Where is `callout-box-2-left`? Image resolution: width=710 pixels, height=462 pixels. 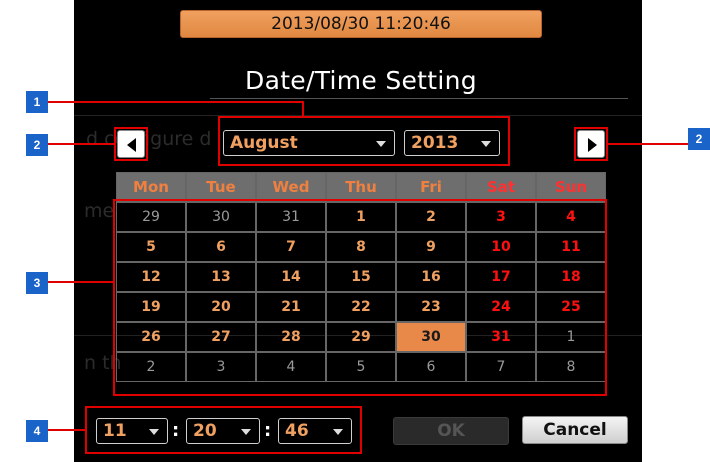
callout-box-2-left is located at coordinates (131, 144).